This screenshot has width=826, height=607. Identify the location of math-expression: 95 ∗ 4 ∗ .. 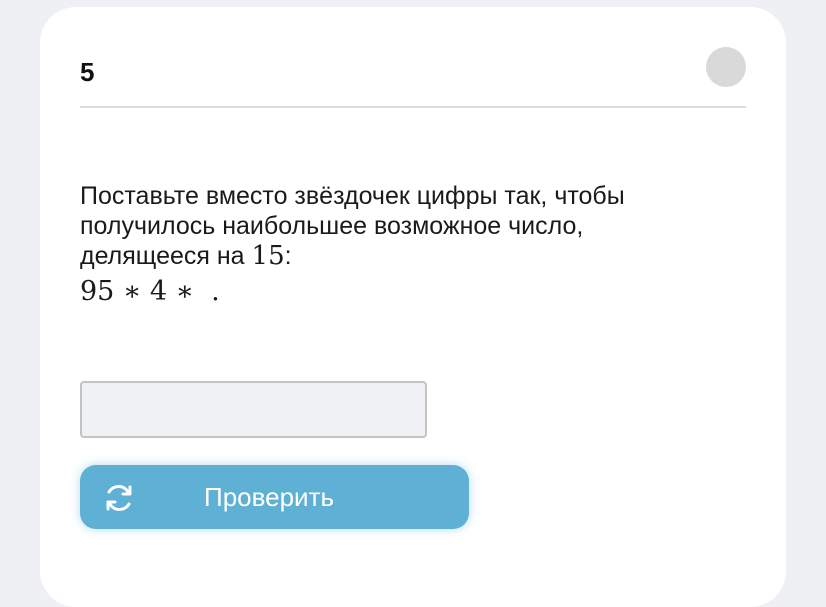
(150, 291).